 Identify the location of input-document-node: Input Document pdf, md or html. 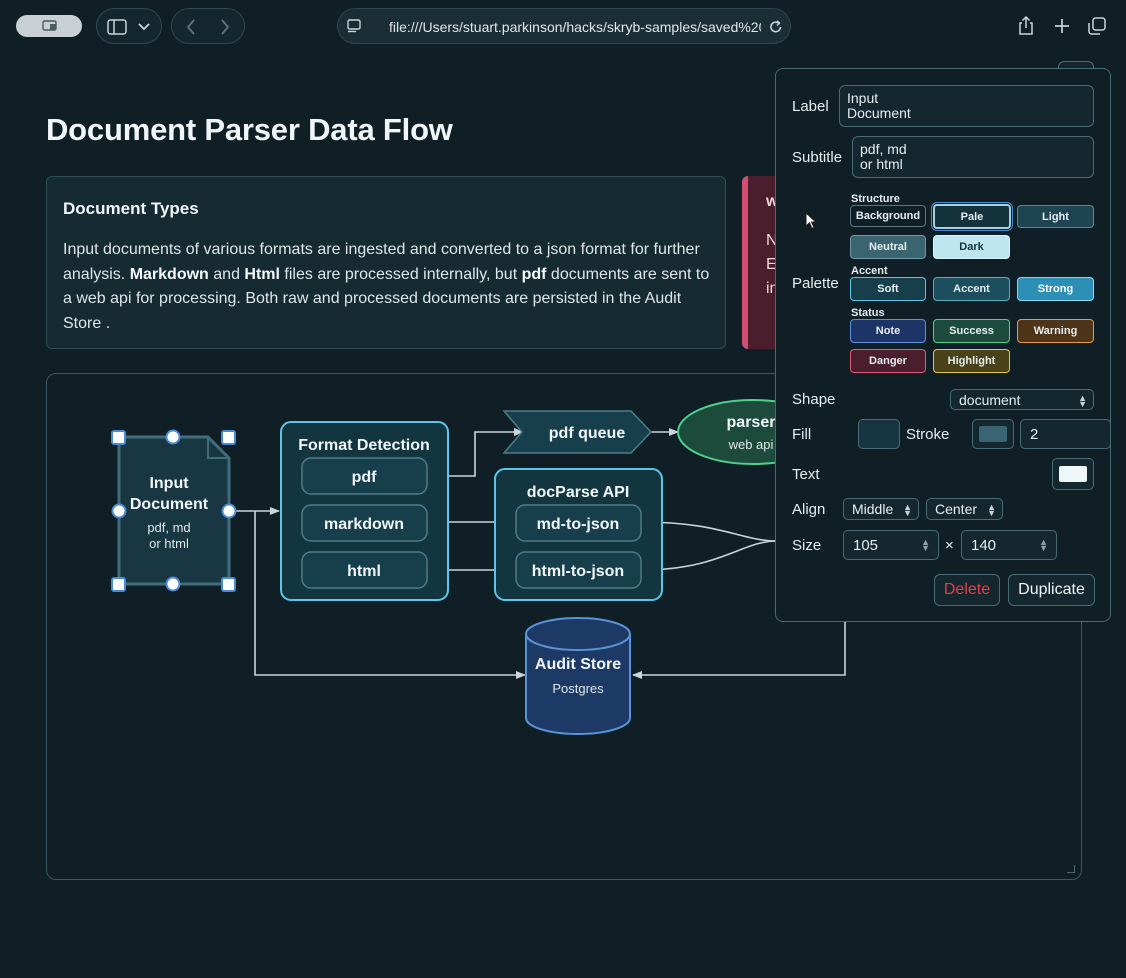
(174, 510).